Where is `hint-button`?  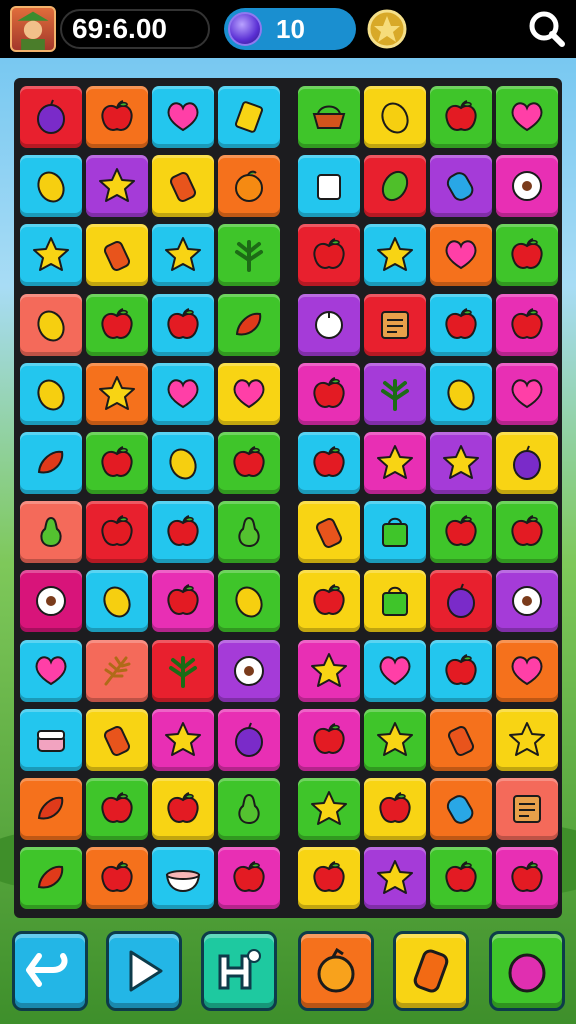 hint-button is located at coordinates (239, 971).